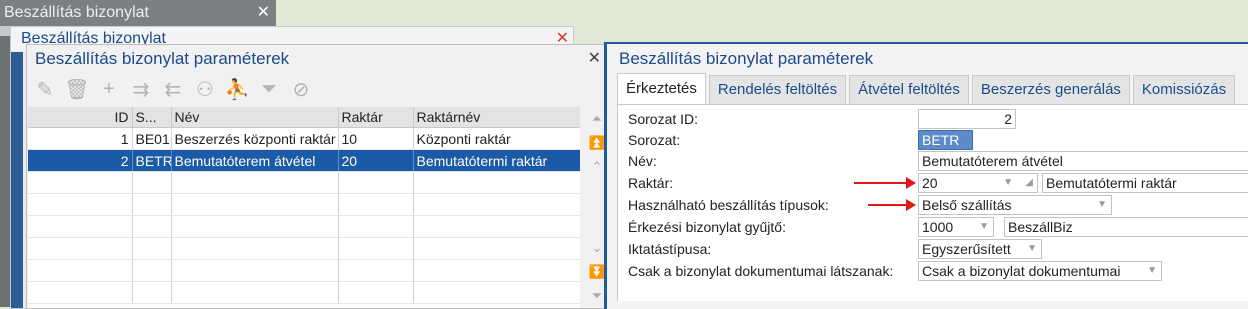 The image size is (1248, 309). I want to click on side-stripe, so click(17, 180).